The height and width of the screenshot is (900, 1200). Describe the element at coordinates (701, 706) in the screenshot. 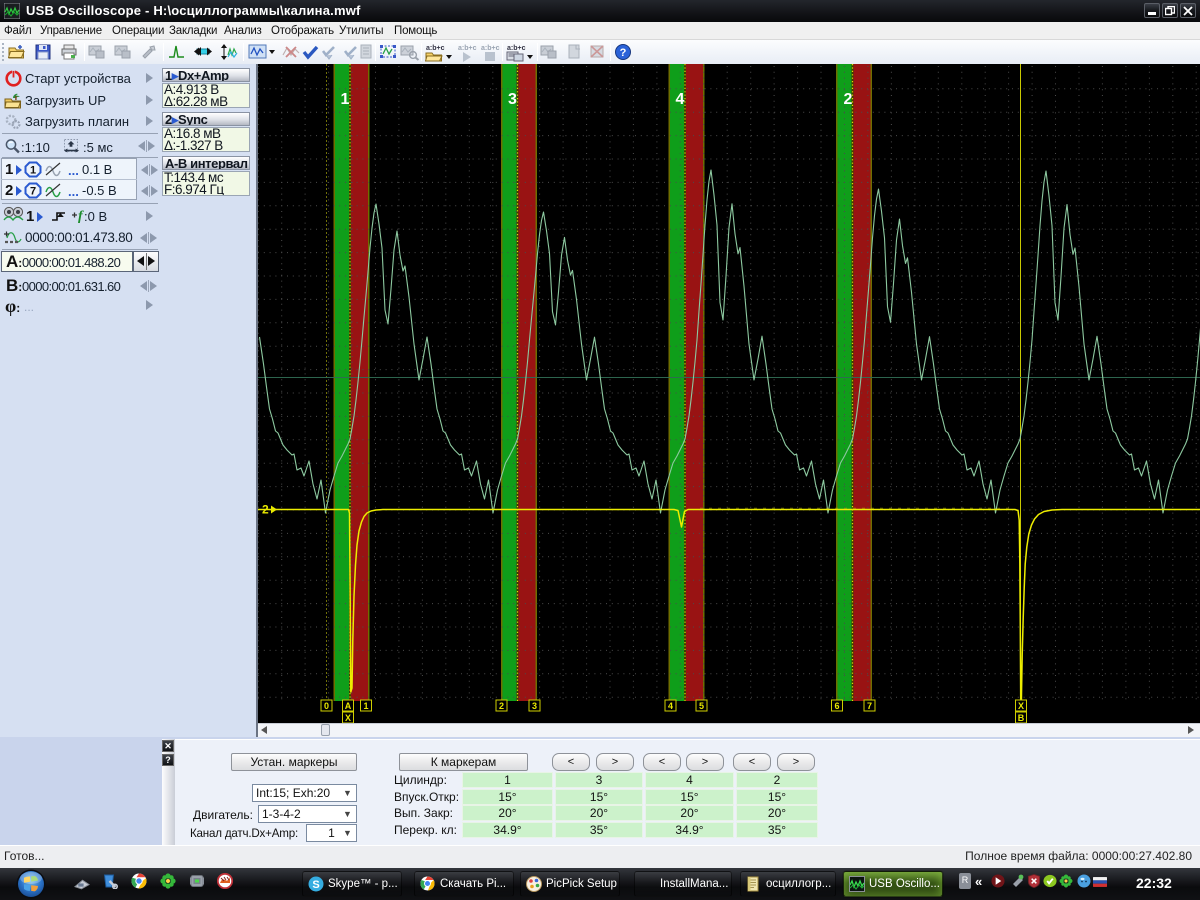

I see `svg-text: 5` at that location.